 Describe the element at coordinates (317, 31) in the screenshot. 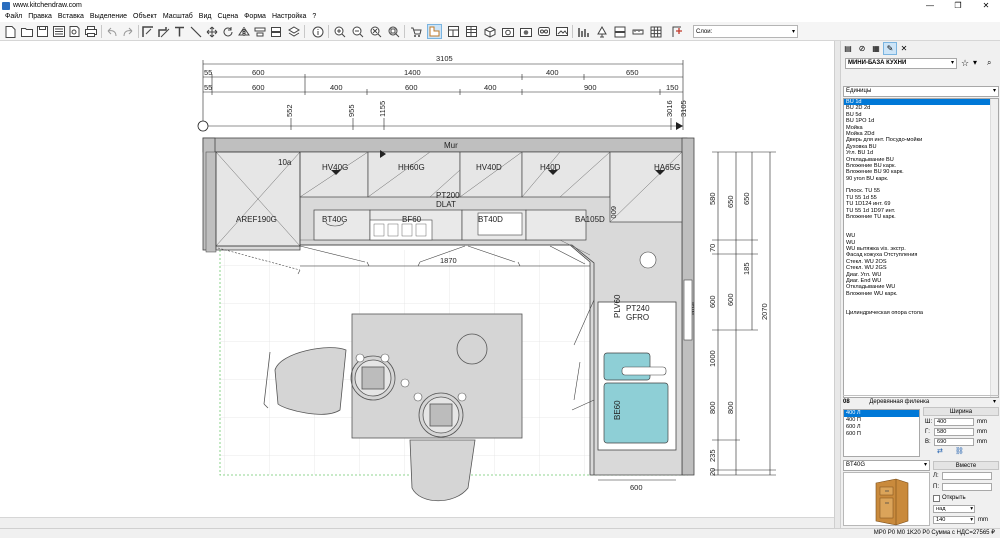

I see `info-icon` at that location.